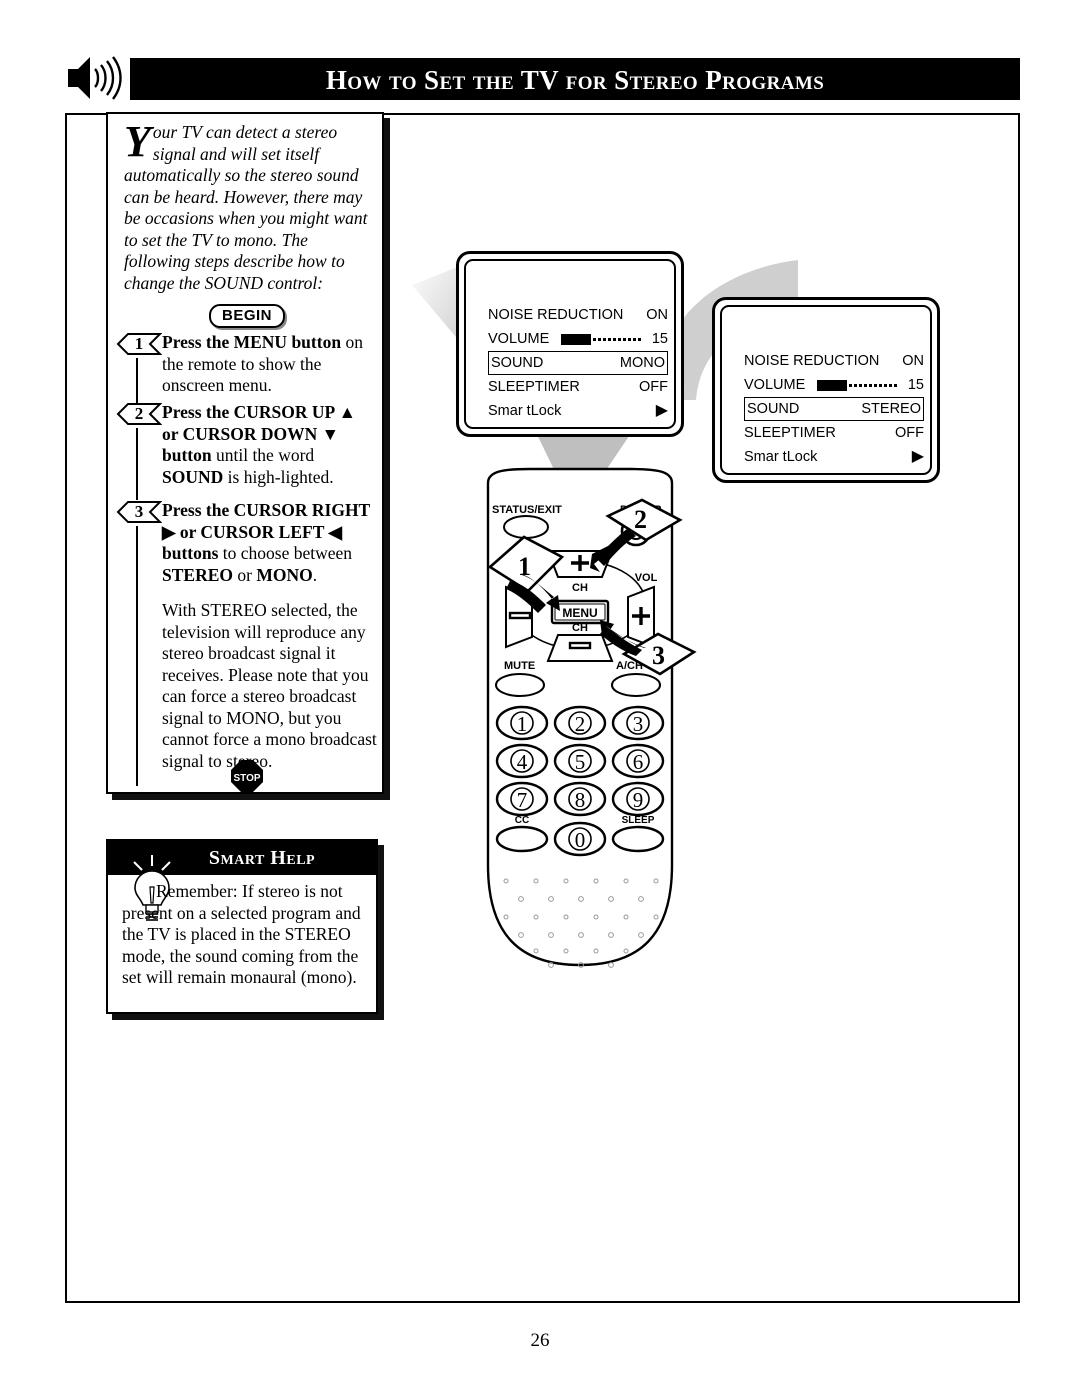 The image size is (1080, 1397). I want to click on remote-label-sleep: SLEEP, so click(638, 820).